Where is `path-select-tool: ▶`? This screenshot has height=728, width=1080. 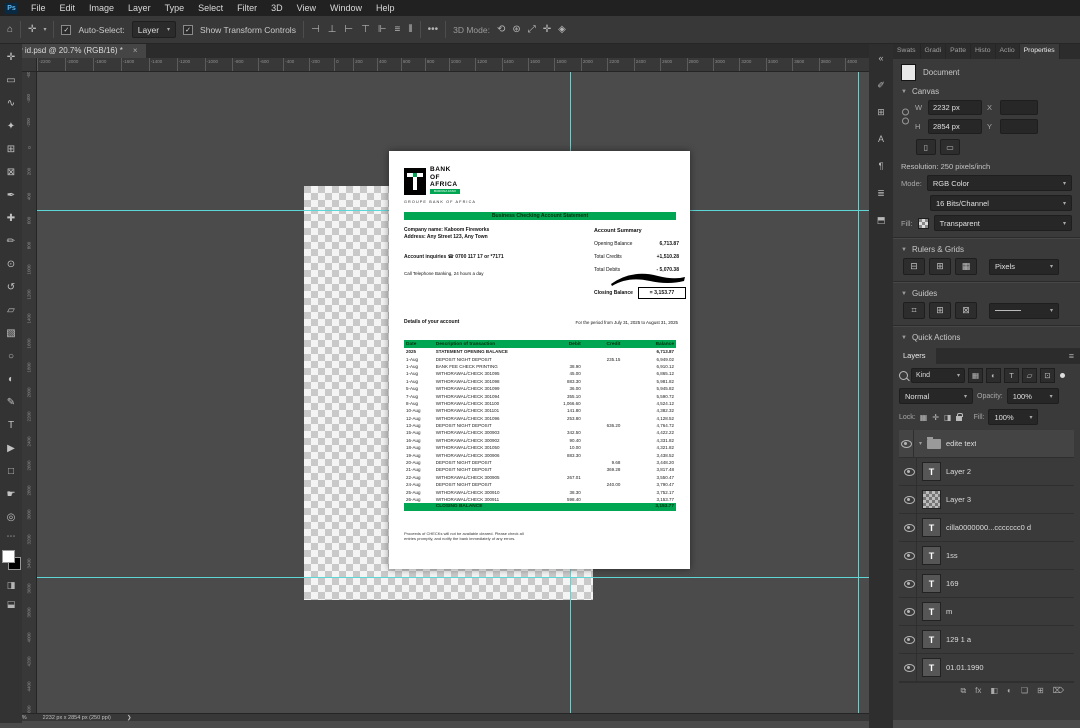
path-select-tool: ▶ is located at coordinates (11, 448).